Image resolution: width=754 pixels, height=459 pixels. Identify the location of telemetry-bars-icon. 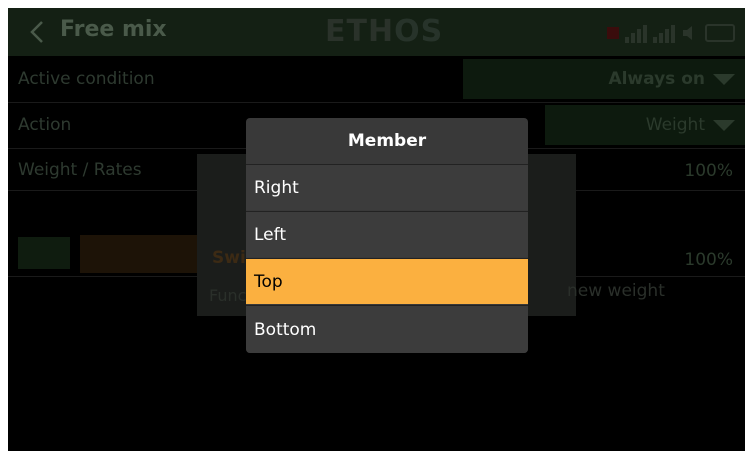
(664, 33).